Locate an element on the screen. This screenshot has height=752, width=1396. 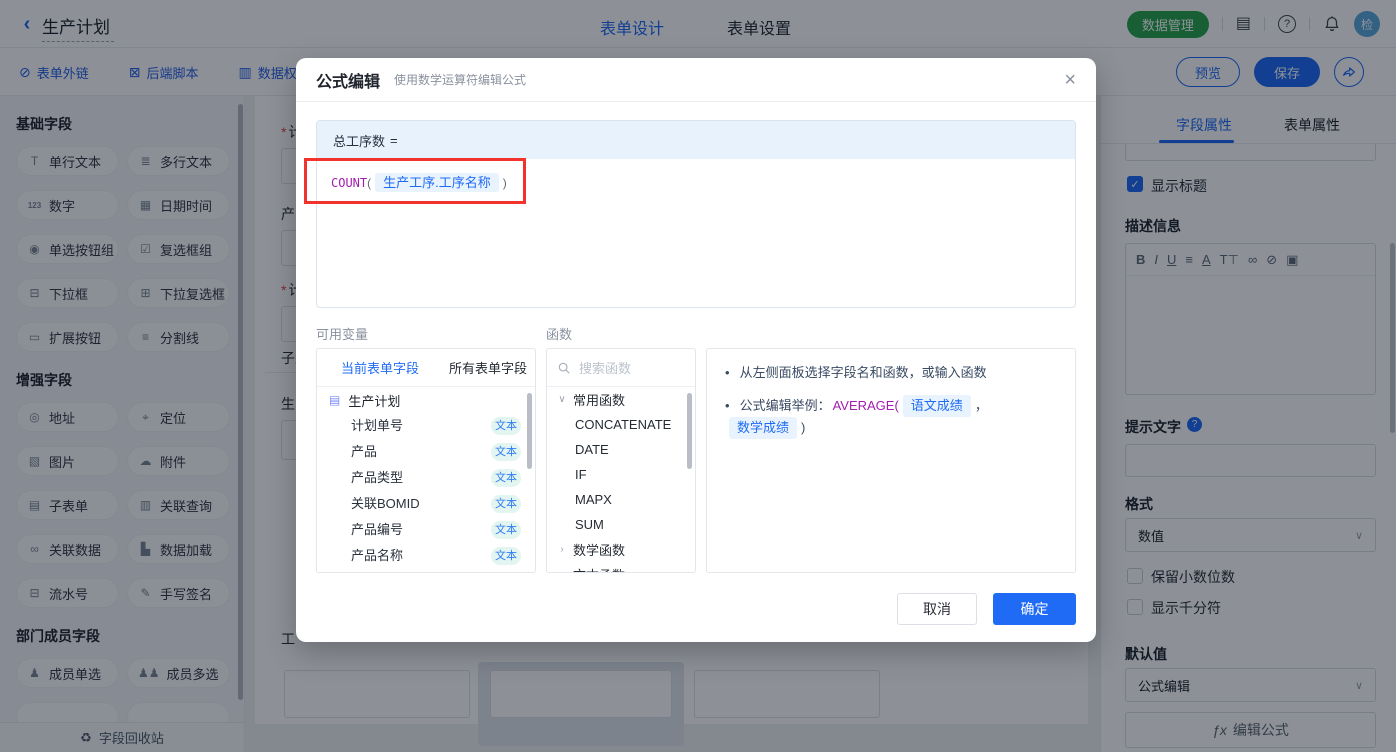
function-group-row: › 数学函数 is located at coordinates (621, 549).